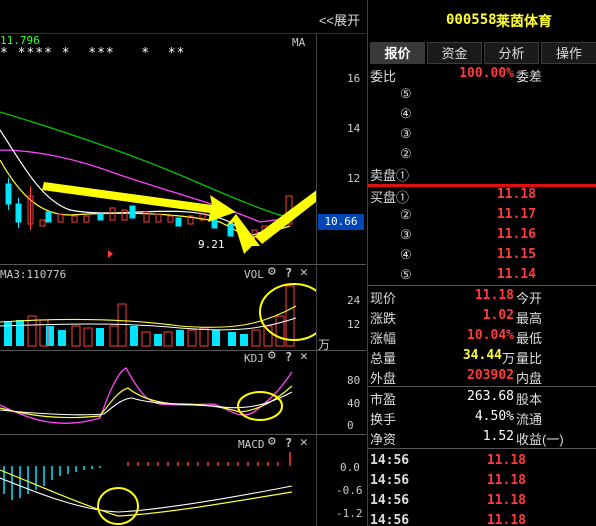 The width and height of the screenshot is (596, 526). I want to click on sell-level-label: ②, so click(406, 153).